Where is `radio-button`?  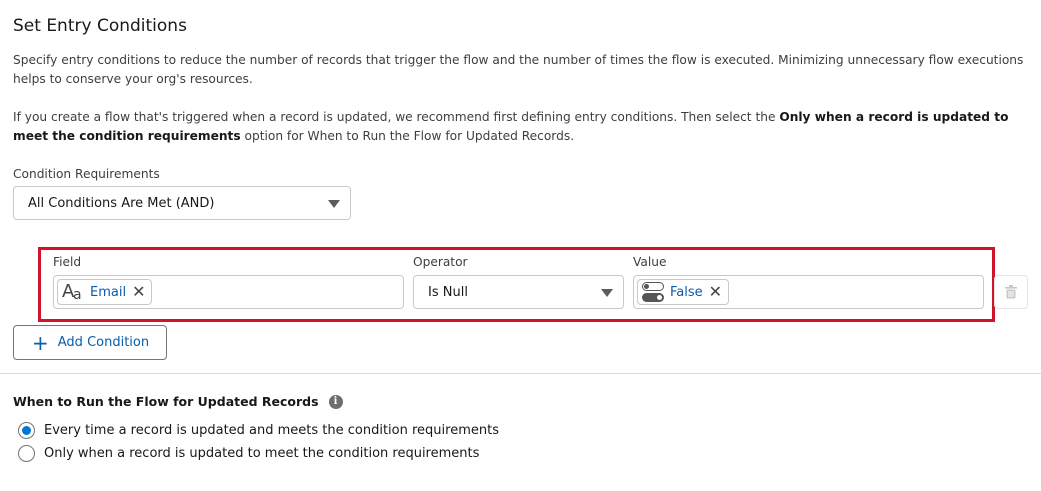 radio-button is located at coordinates (26, 453).